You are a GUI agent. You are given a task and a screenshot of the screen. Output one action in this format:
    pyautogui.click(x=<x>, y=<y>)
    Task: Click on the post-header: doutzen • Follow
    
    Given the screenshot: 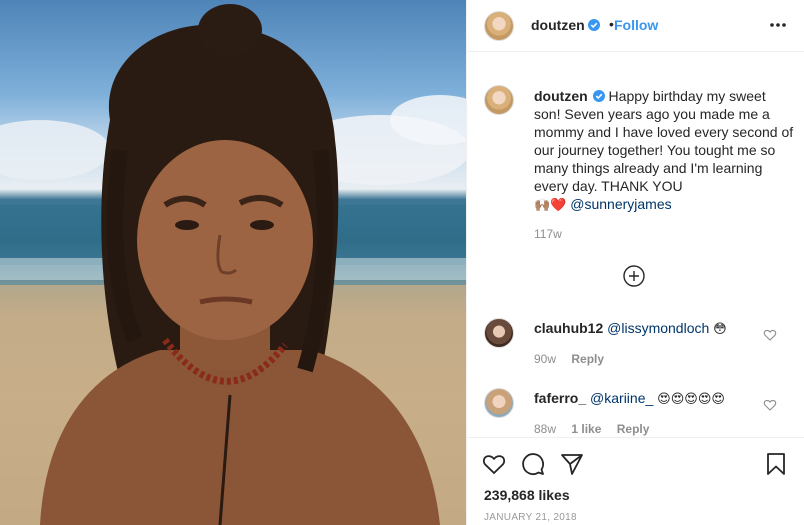 What is the action you would take?
    pyautogui.click(x=635, y=26)
    